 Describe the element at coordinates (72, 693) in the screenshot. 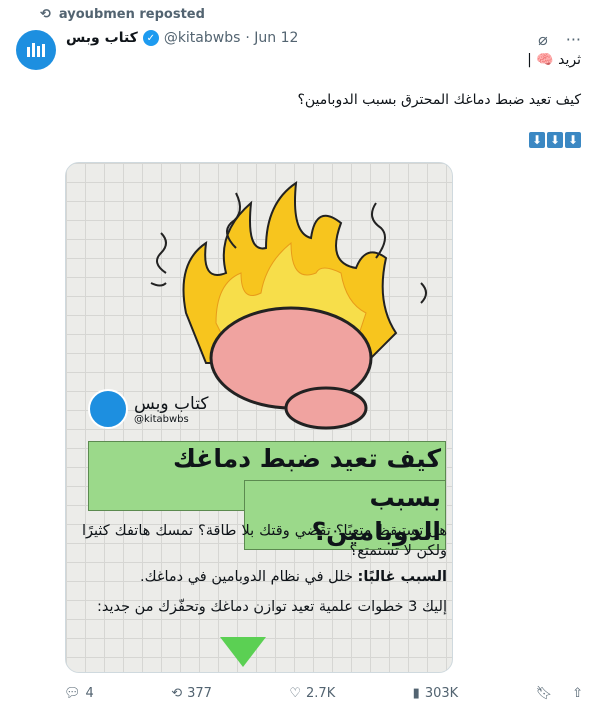

I see `reply-icon: 💬︎` at that location.